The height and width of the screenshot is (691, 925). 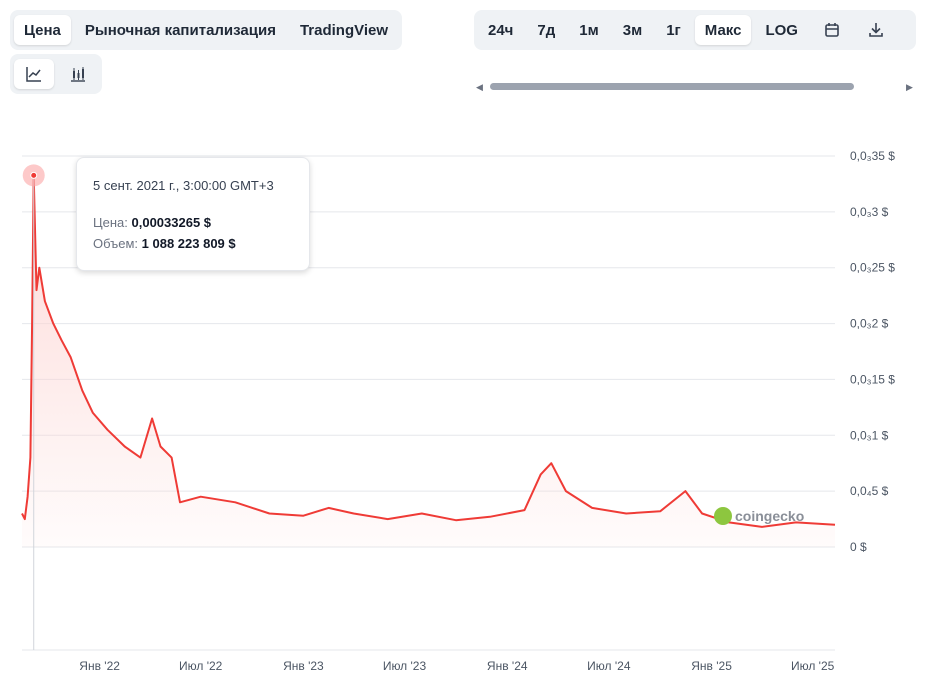 What do you see at coordinates (869, 435) in the screenshot?
I see `y-tick-label: 0,0₃1 $` at bounding box center [869, 435].